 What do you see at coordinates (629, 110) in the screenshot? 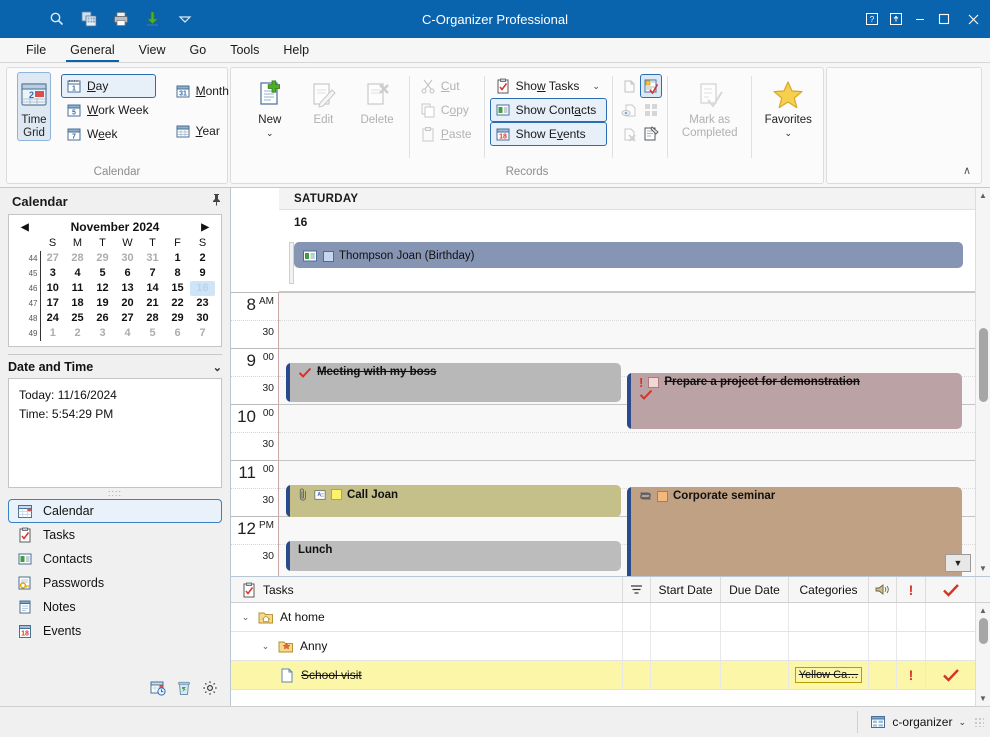
I see `preview-icon` at bounding box center [629, 110].